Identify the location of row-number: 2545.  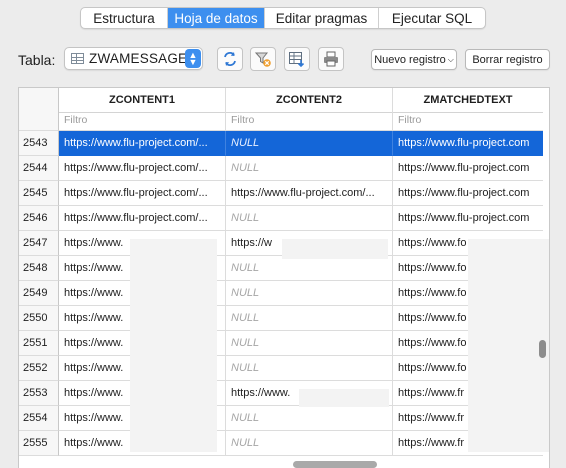
(39, 193).